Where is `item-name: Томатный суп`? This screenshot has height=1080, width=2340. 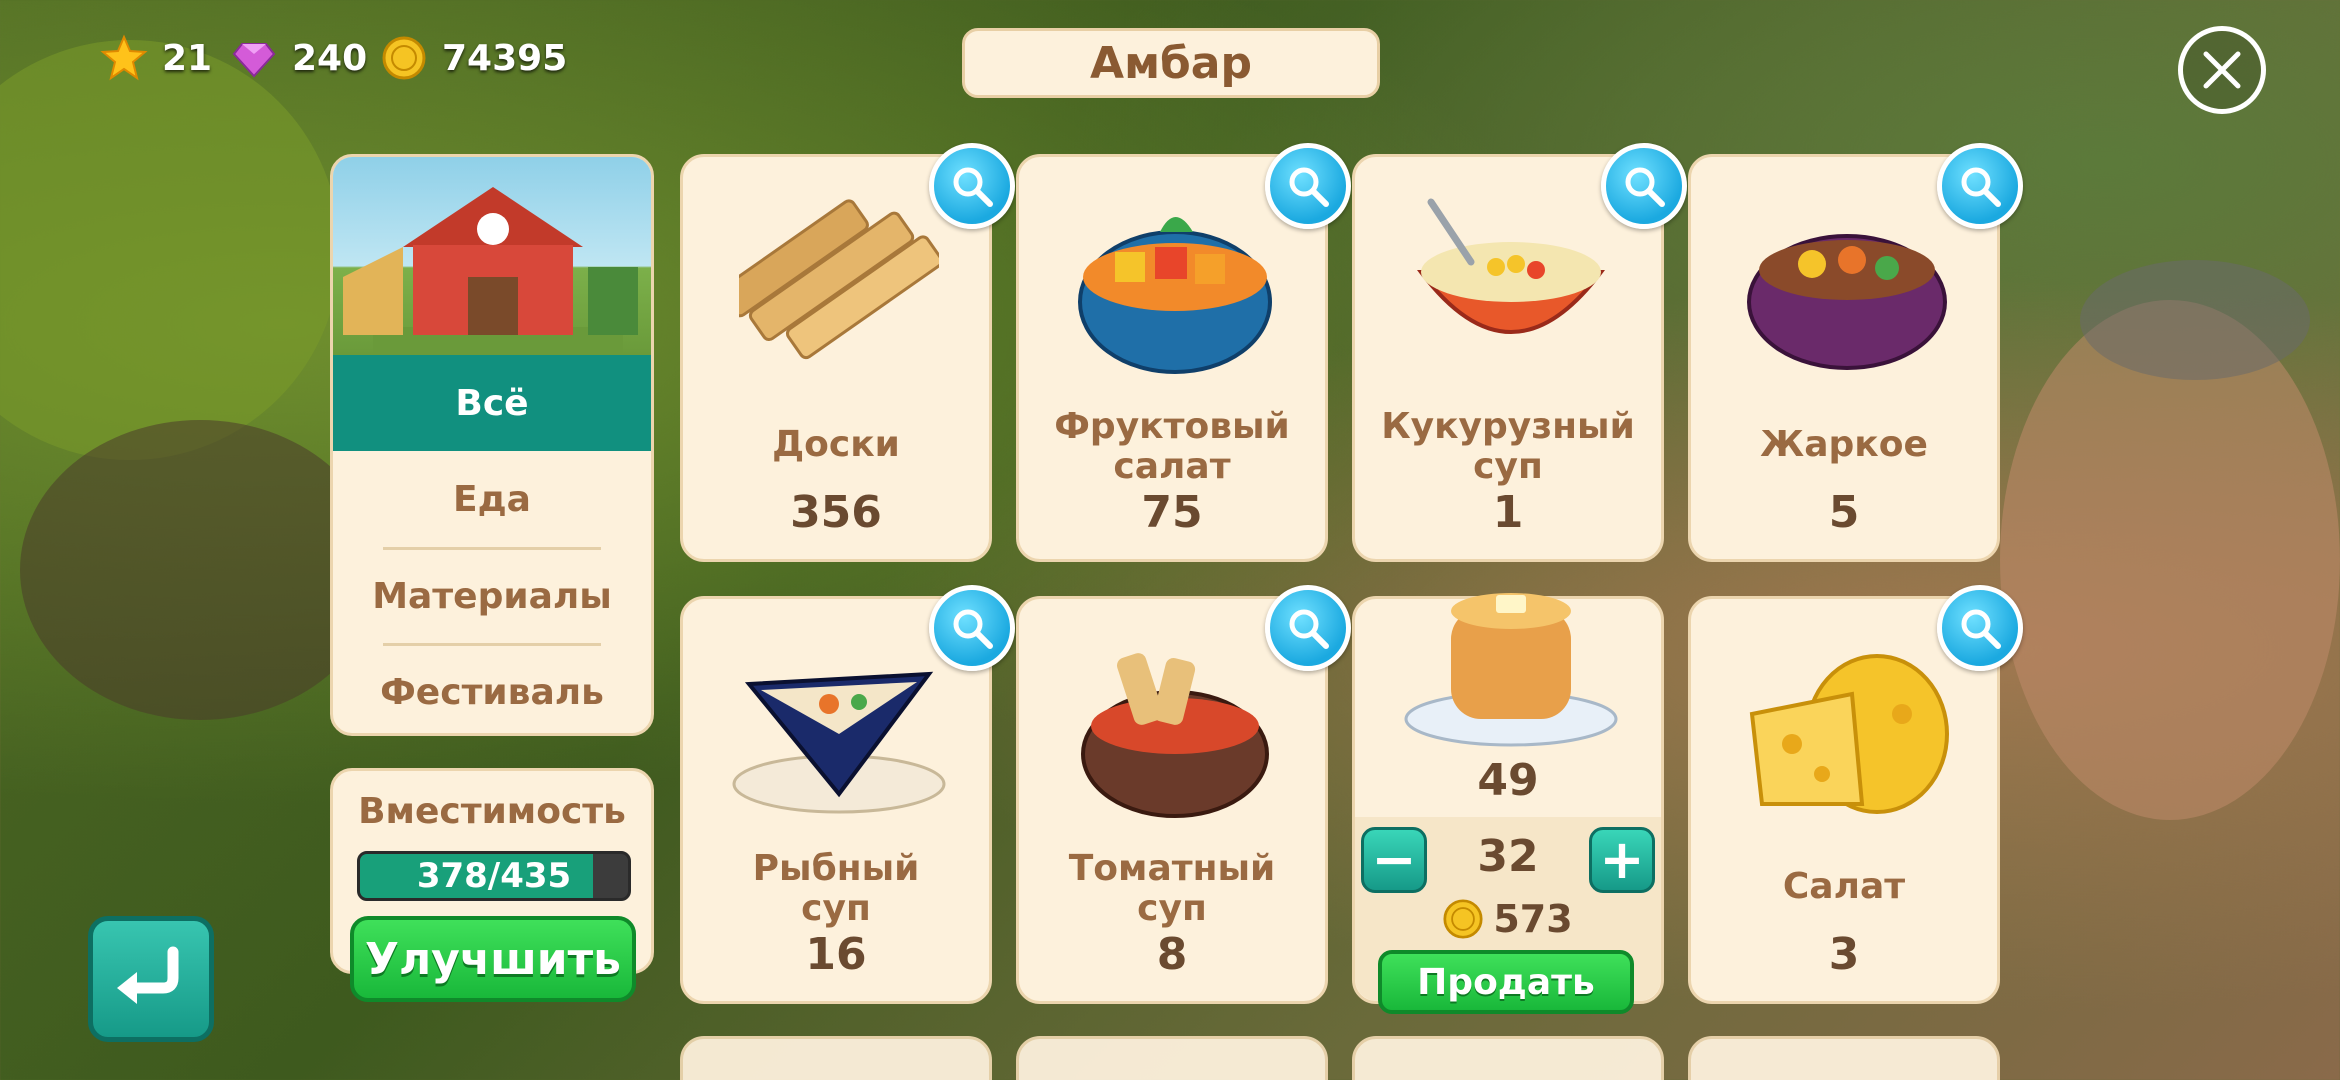 item-name: Томатный суп is located at coordinates (1172, 888).